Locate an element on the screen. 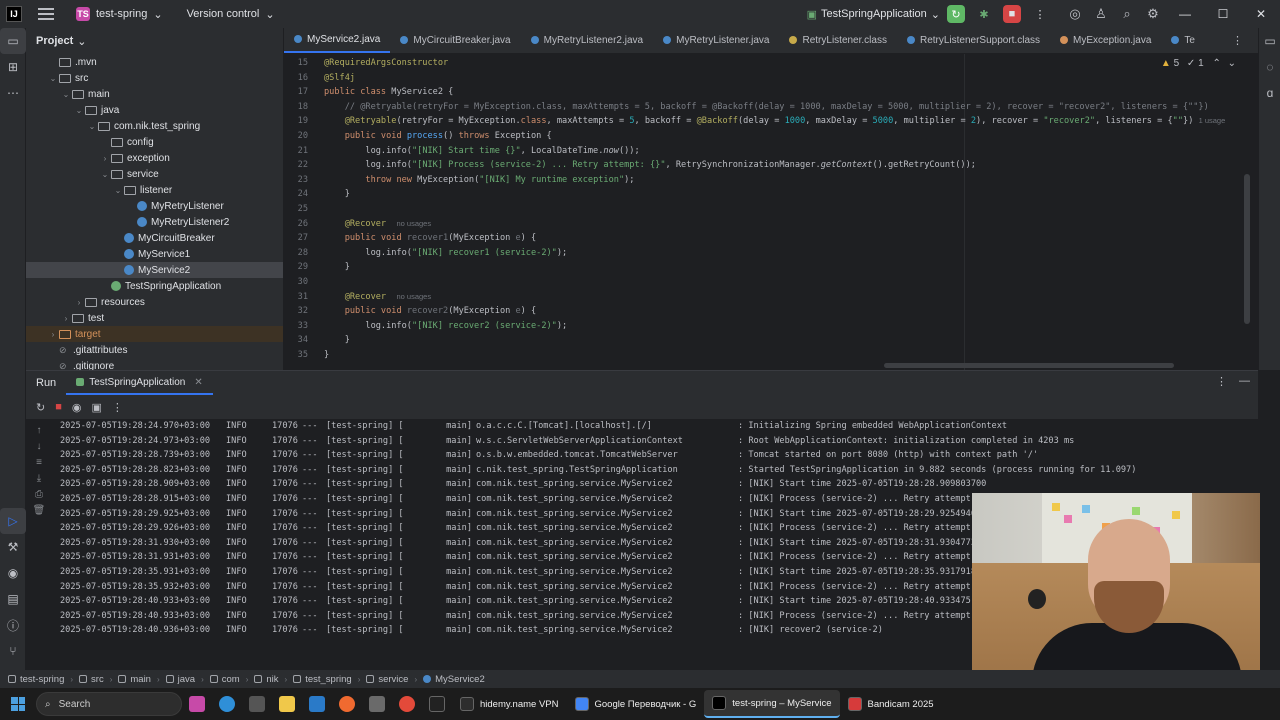  restore-layout-icon: ▣ is located at coordinates (96, 407).